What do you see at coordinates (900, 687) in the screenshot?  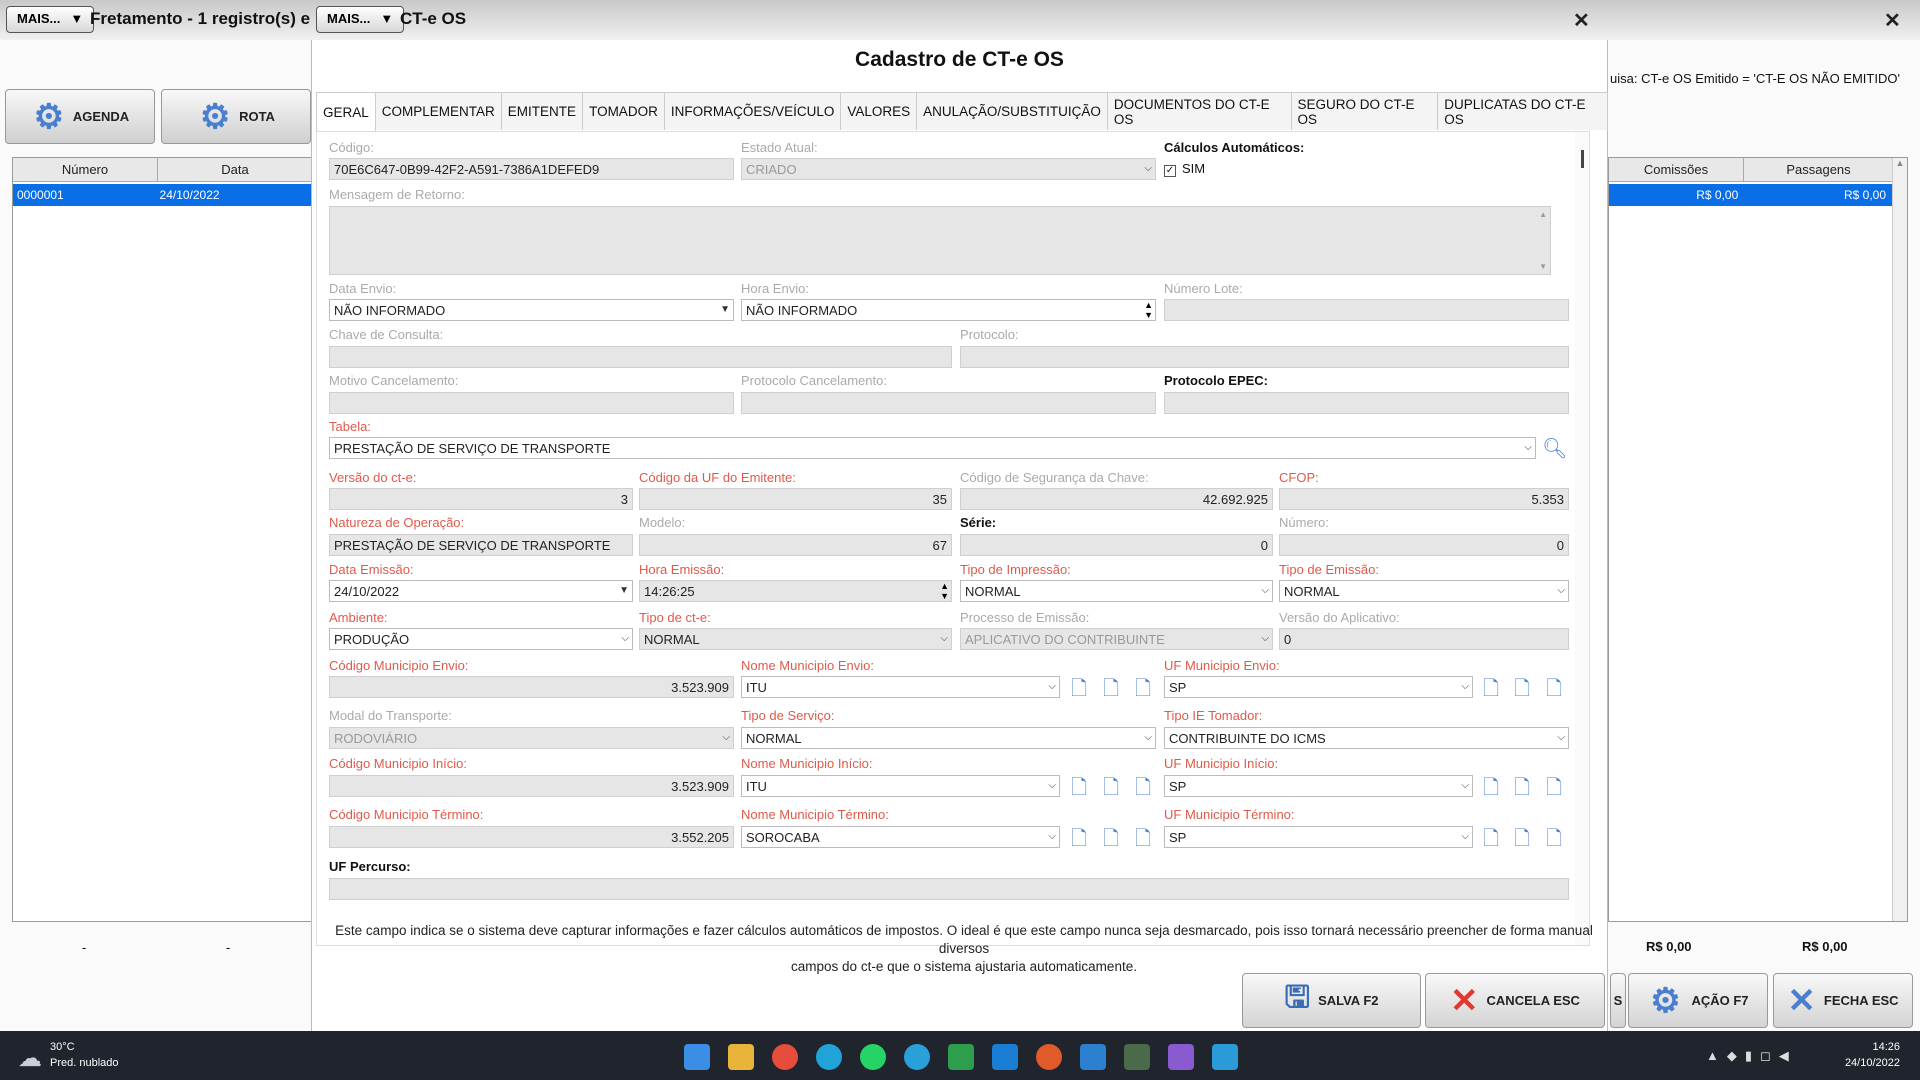 I see `nome-mun-env-select: ITU ⌵` at bounding box center [900, 687].